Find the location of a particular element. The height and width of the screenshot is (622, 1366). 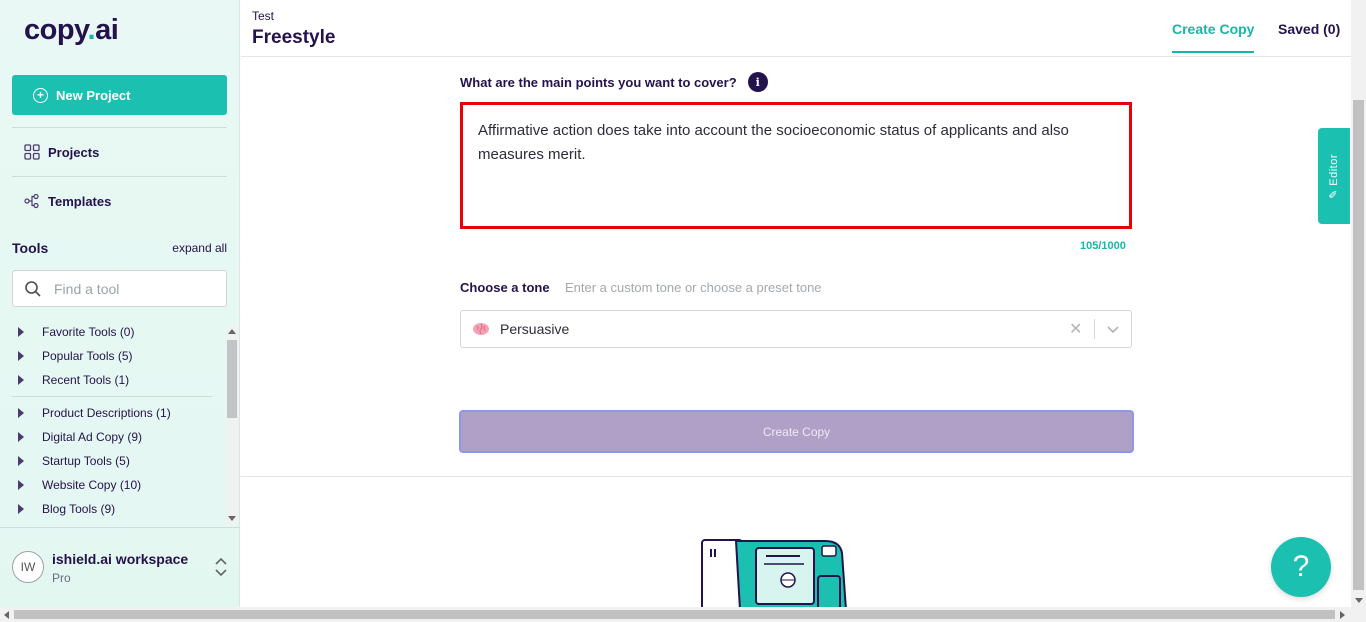

templates-icon is located at coordinates (31, 201).